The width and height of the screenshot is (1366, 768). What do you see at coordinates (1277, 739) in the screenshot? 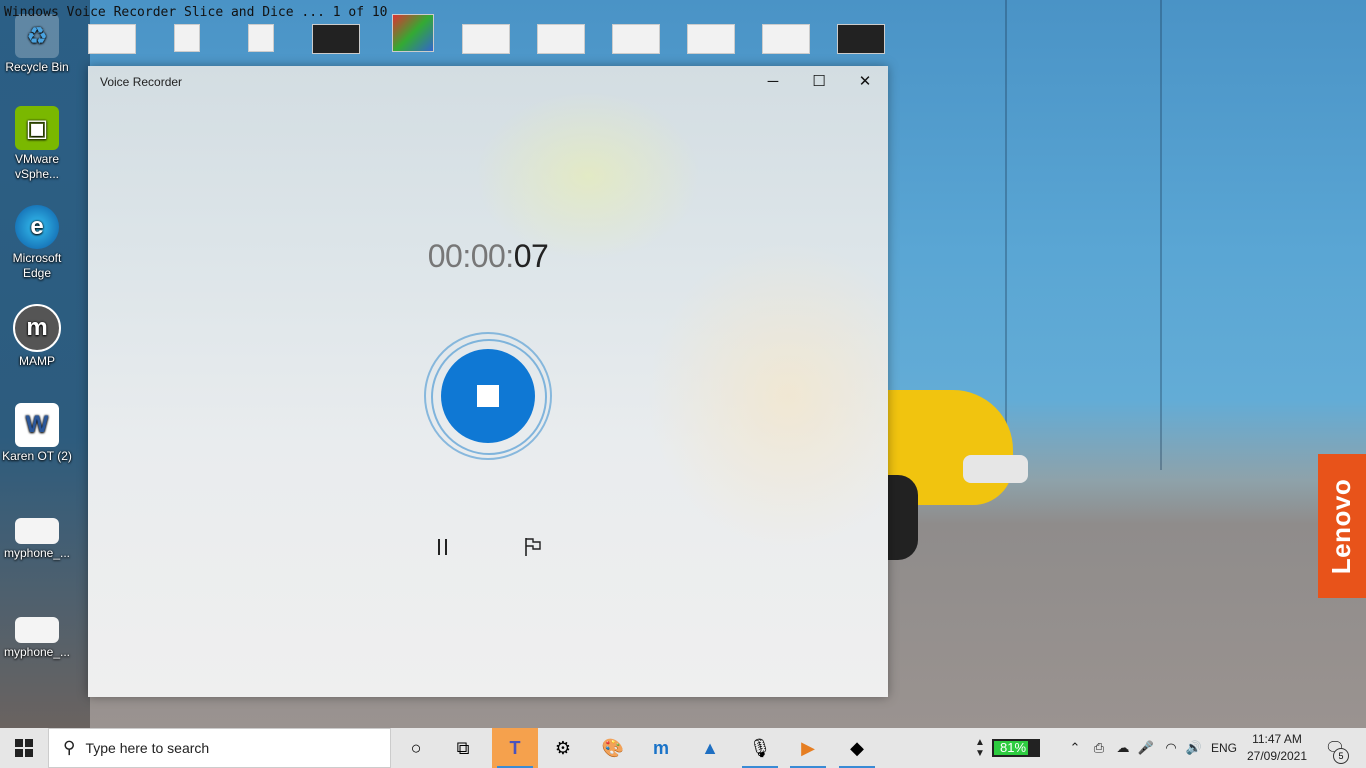
I see `clock-time: 11:47 AM` at bounding box center [1277, 739].